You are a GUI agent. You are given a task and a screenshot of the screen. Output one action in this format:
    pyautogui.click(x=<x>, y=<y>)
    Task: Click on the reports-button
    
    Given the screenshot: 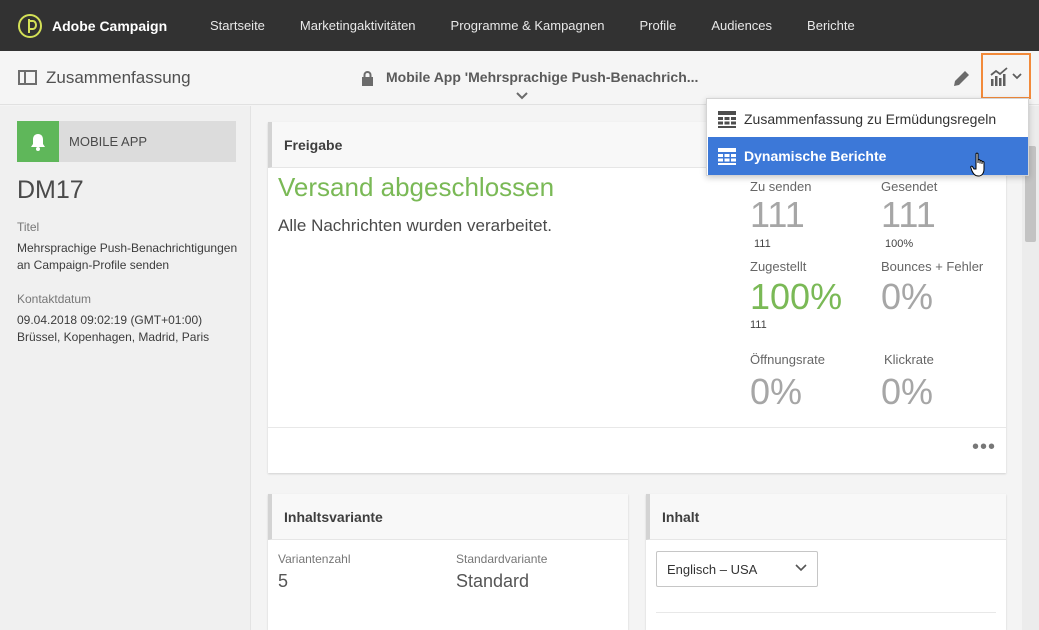 What is the action you would take?
    pyautogui.click(x=1006, y=76)
    